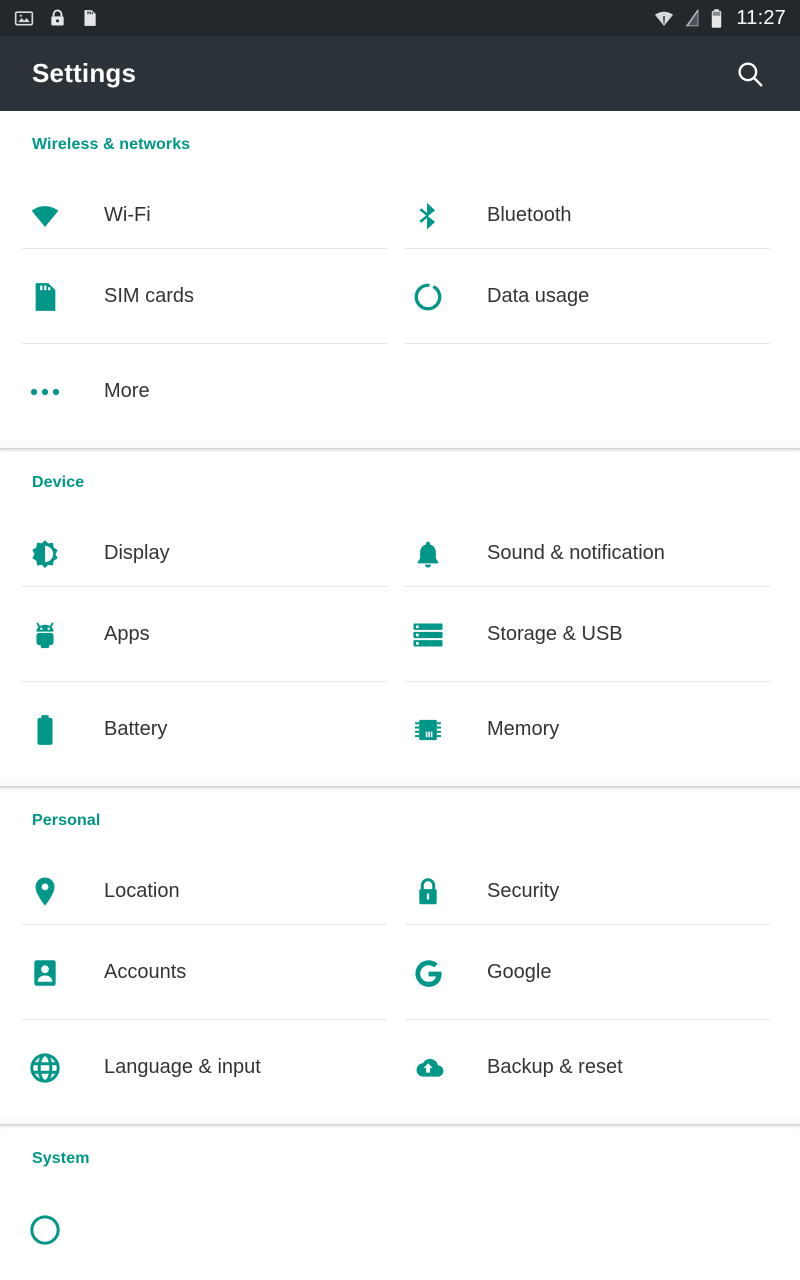 This screenshot has width=800, height=1280. What do you see at coordinates (149, 296) in the screenshot?
I see `settings-item-label: SIM cards` at bounding box center [149, 296].